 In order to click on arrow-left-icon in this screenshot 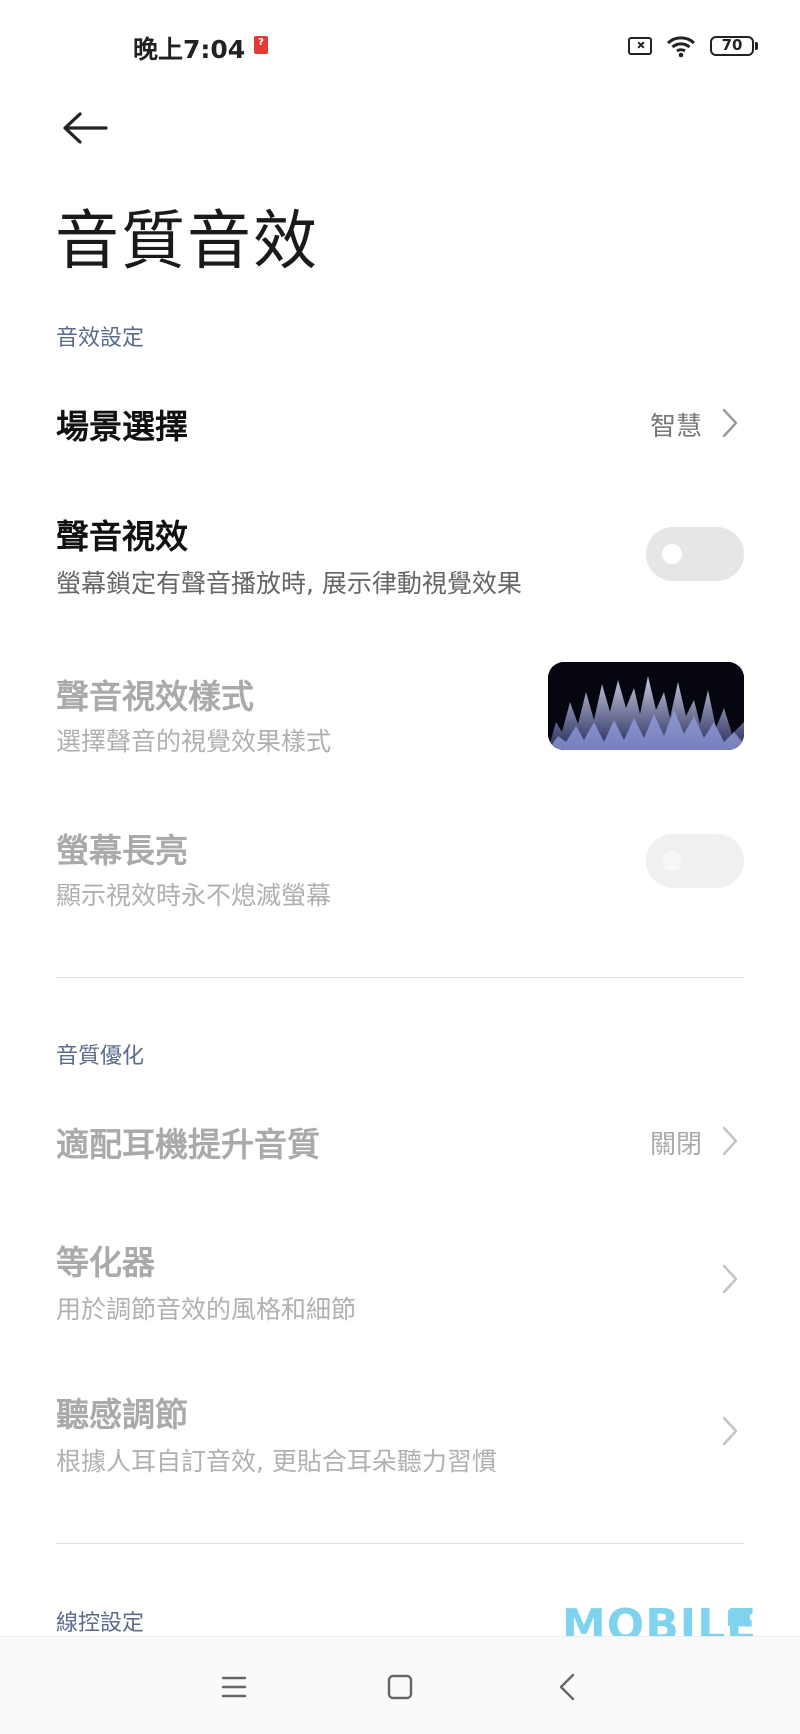, I will do `click(84, 128)`.